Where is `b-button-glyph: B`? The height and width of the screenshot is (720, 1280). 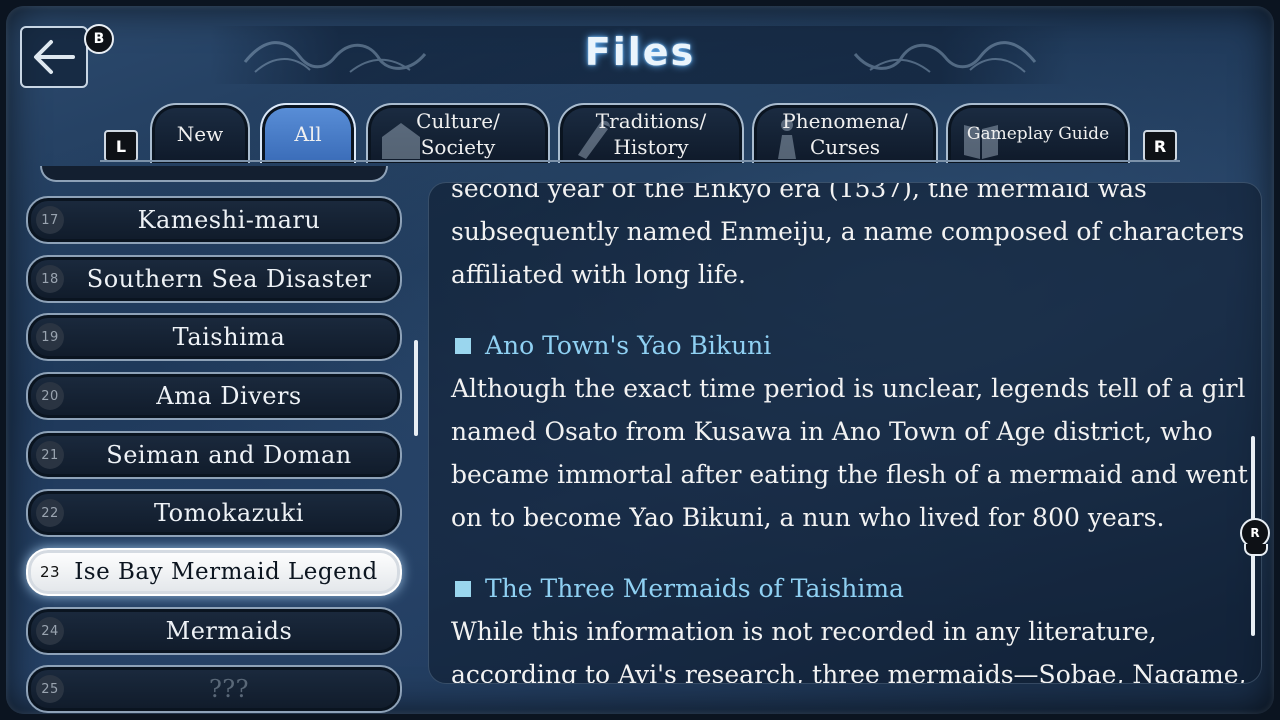 b-button-glyph: B is located at coordinates (99, 39).